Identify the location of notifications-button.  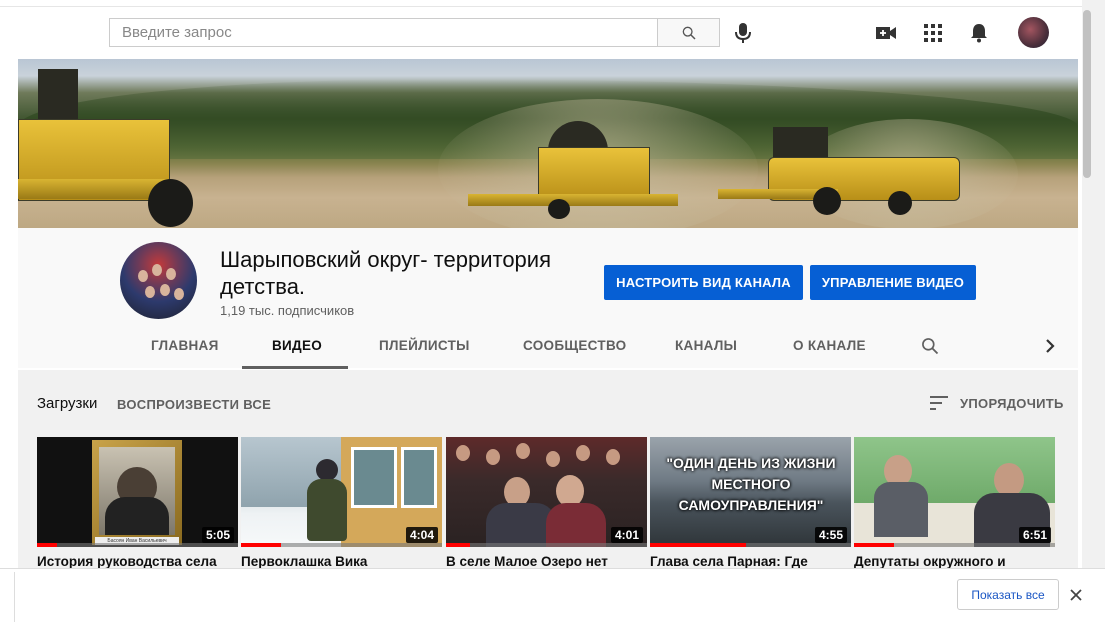
(979, 33).